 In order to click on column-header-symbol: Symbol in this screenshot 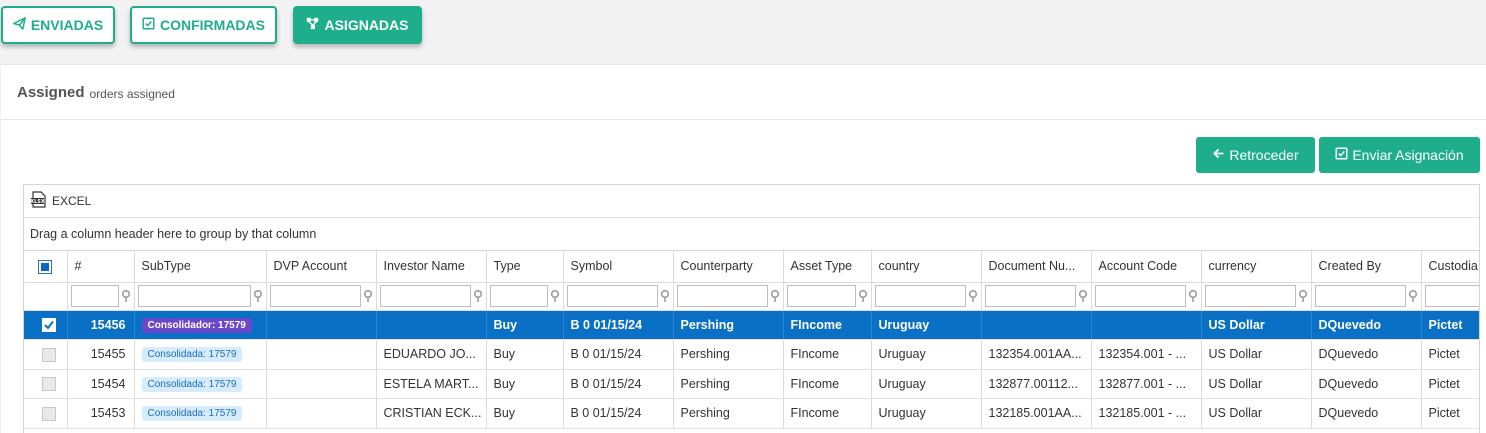, I will do `click(618, 267)`.